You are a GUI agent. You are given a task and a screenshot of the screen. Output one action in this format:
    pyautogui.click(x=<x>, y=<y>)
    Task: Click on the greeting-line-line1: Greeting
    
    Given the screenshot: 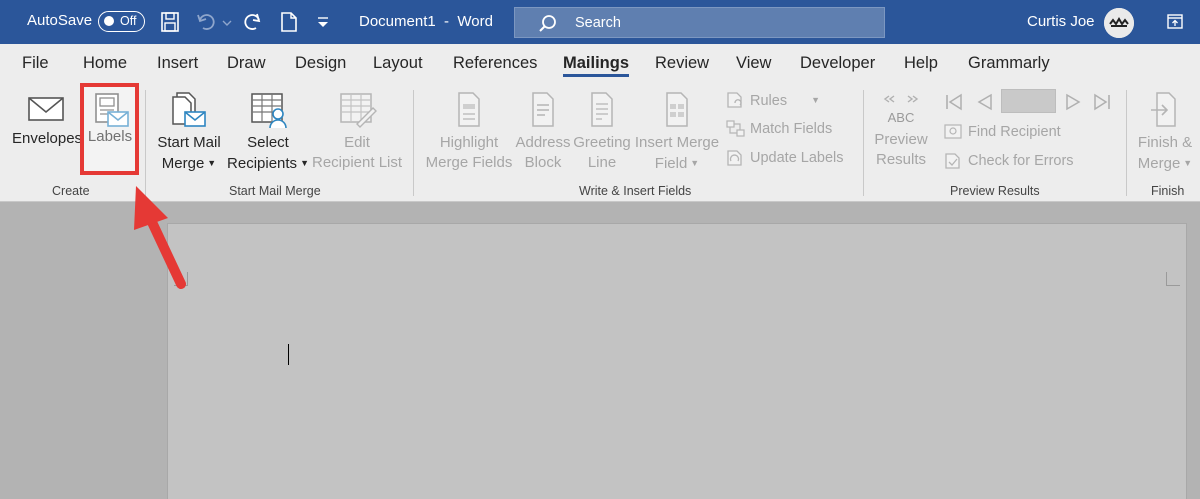 What is the action you would take?
    pyautogui.click(x=602, y=142)
    